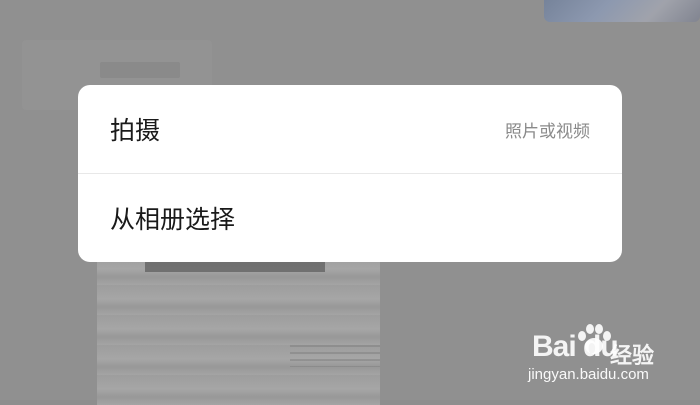 This screenshot has height=405, width=700. What do you see at coordinates (238, 330) in the screenshot?
I see `background-photo` at bounding box center [238, 330].